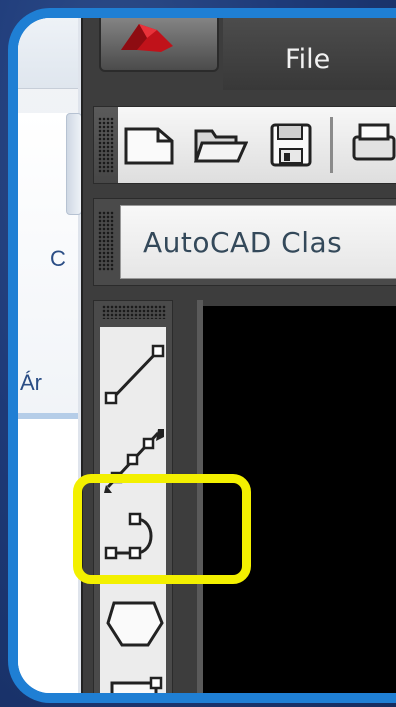 Image resolution: width=396 pixels, height=707 pixels. I want to click on rectangle-icon, so click(135, 682).